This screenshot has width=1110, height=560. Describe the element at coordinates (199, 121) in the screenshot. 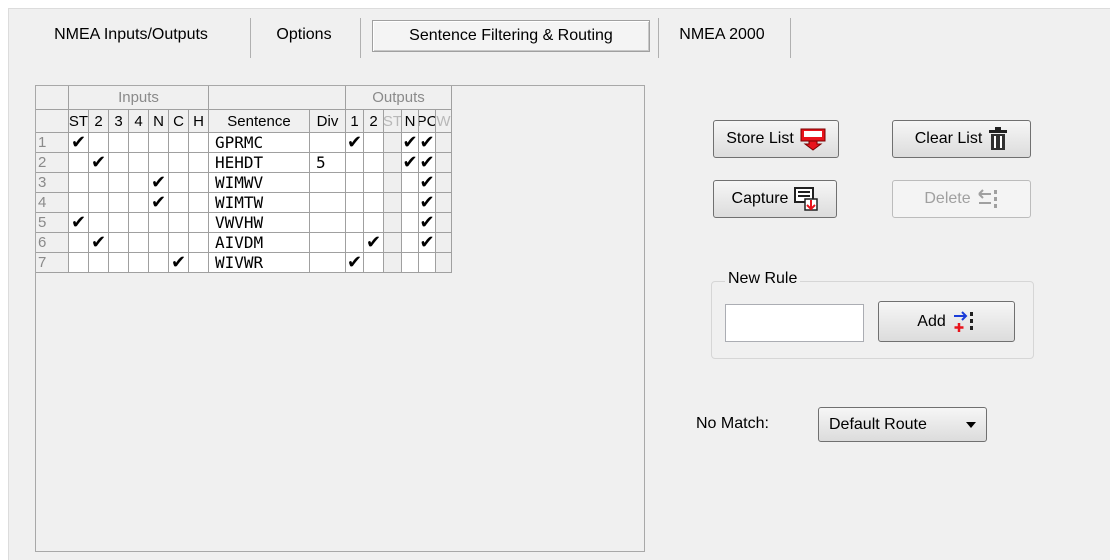

I see `input-col-header: H` at that location.